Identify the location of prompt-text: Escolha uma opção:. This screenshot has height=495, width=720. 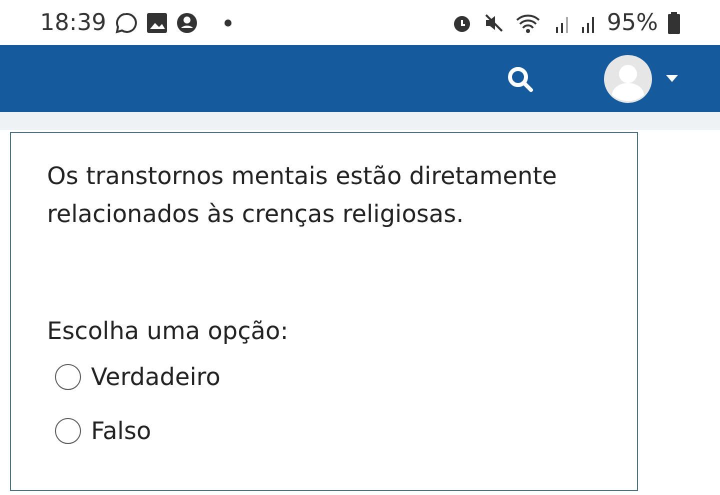
(168, 331).